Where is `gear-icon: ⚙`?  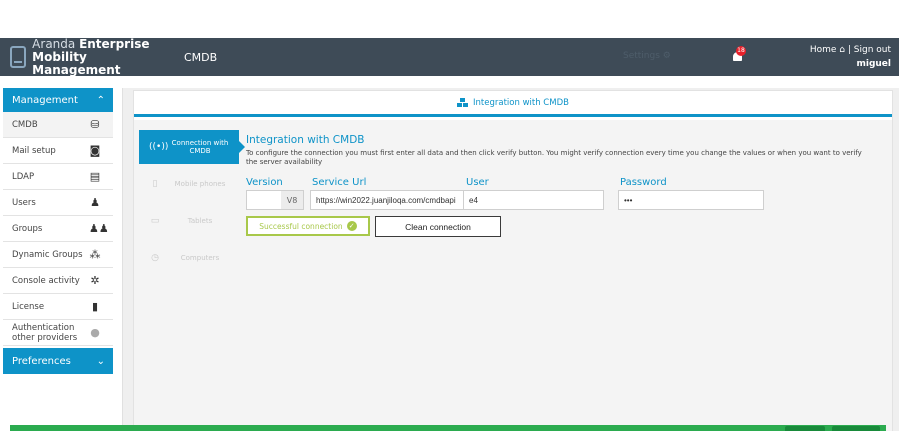
gear-icon: ⚙ is located at coordinates (666, 56).